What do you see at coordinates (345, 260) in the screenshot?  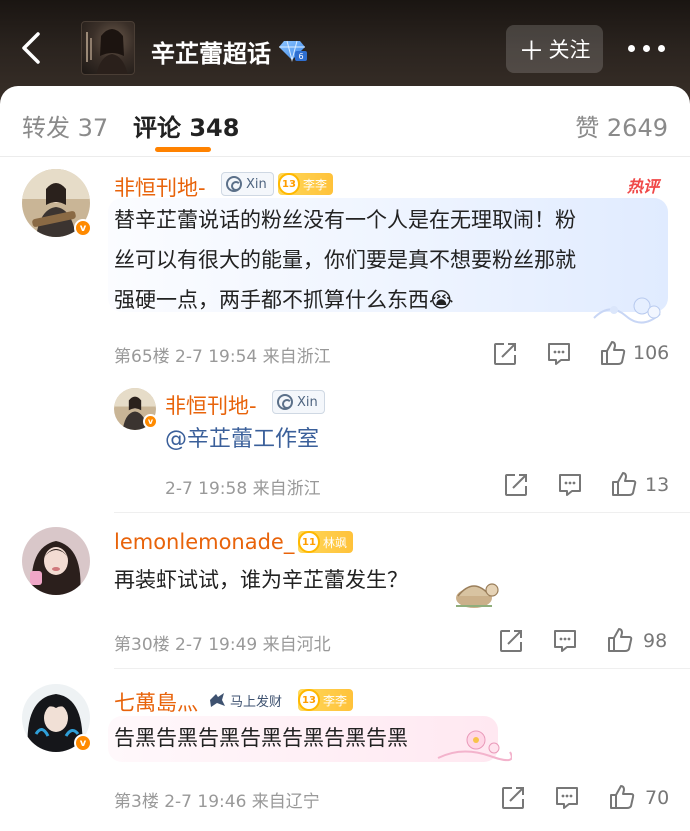 I see `comment-text-line: 丝可以有很大的能量，你们要是真不想要粉丝那就` at bounding box center [345, 260].